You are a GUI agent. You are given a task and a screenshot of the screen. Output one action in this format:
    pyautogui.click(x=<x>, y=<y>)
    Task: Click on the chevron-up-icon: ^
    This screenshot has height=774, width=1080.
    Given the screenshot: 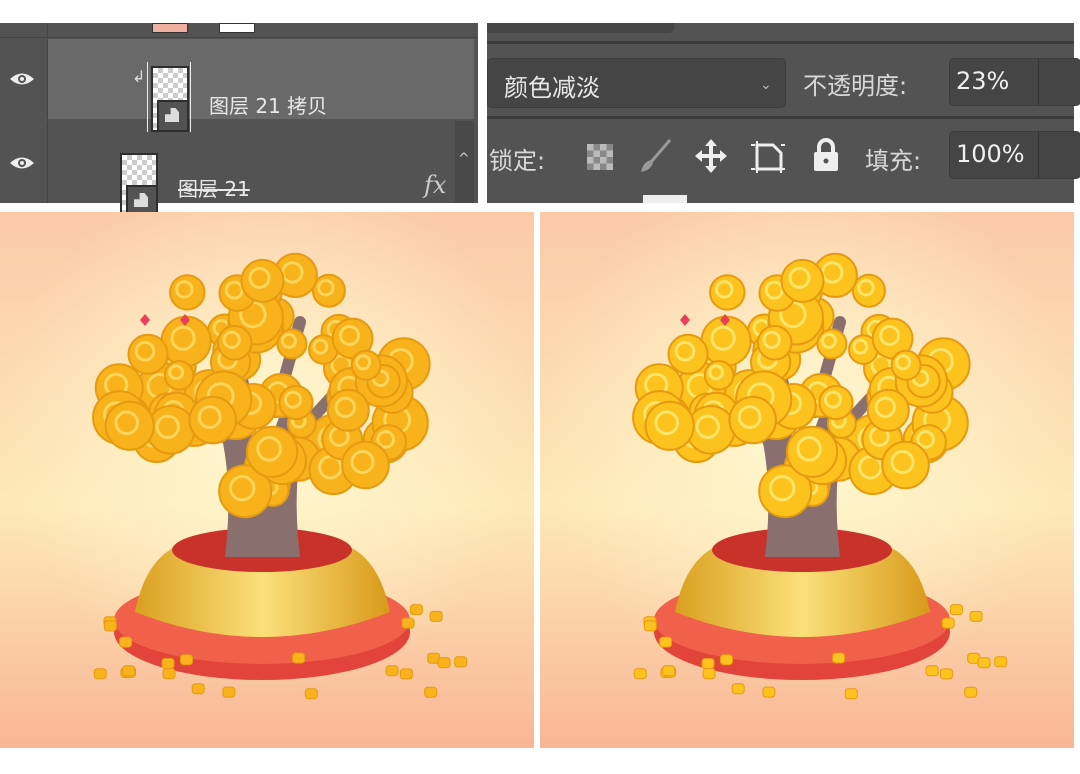 What is the action you would take?
    pyautogui.click(x=464, y=159)
    